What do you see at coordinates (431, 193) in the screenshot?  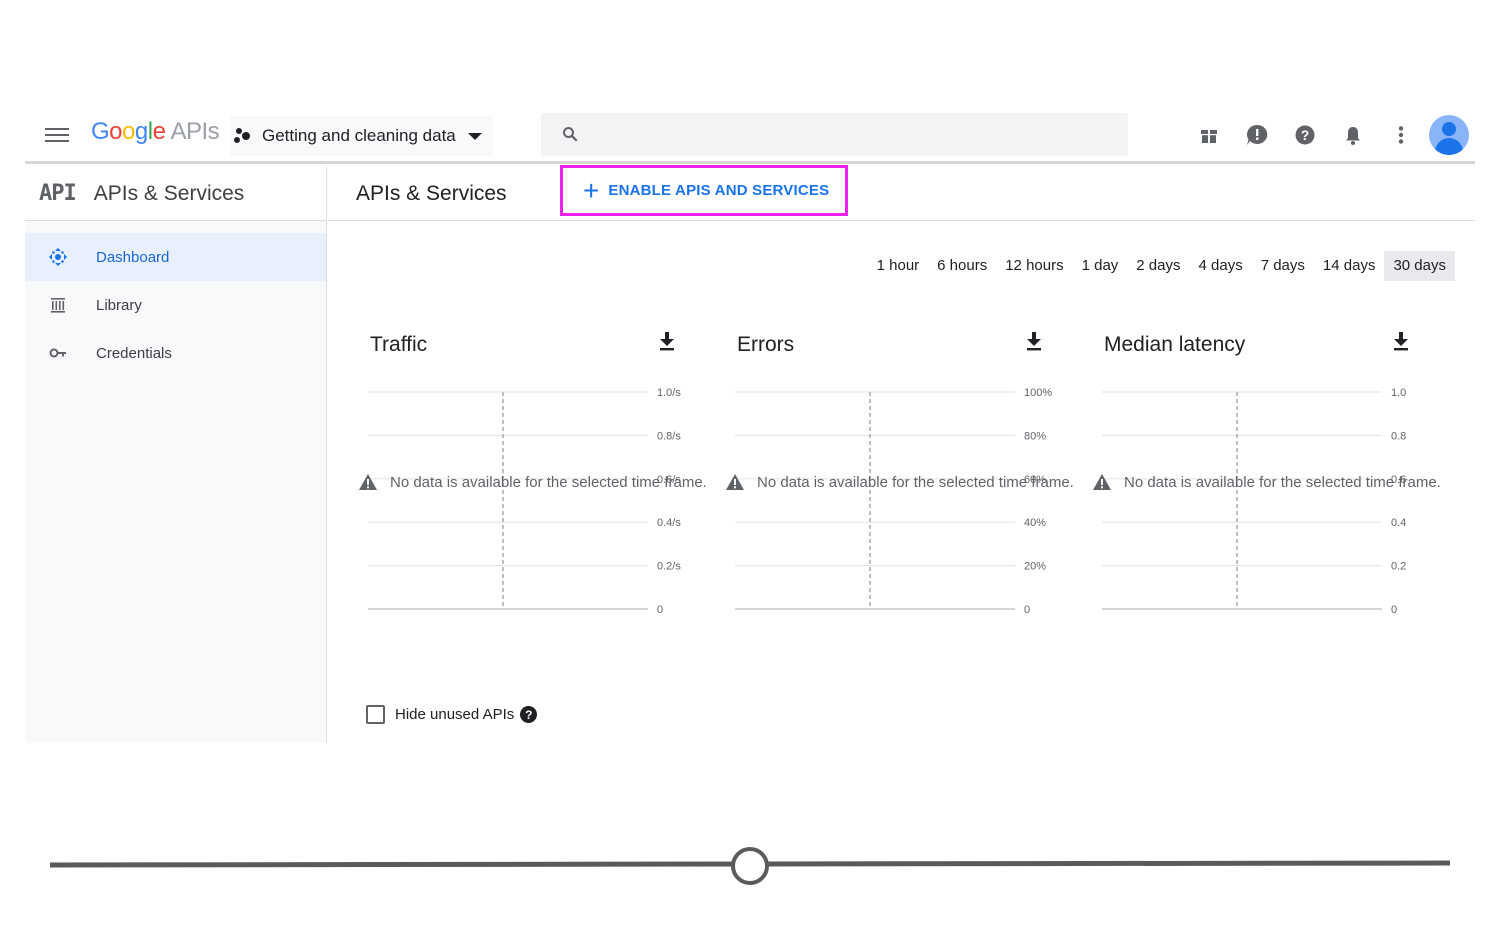 I see `page-title: APIs & Services` at bounding box center [431, 193].